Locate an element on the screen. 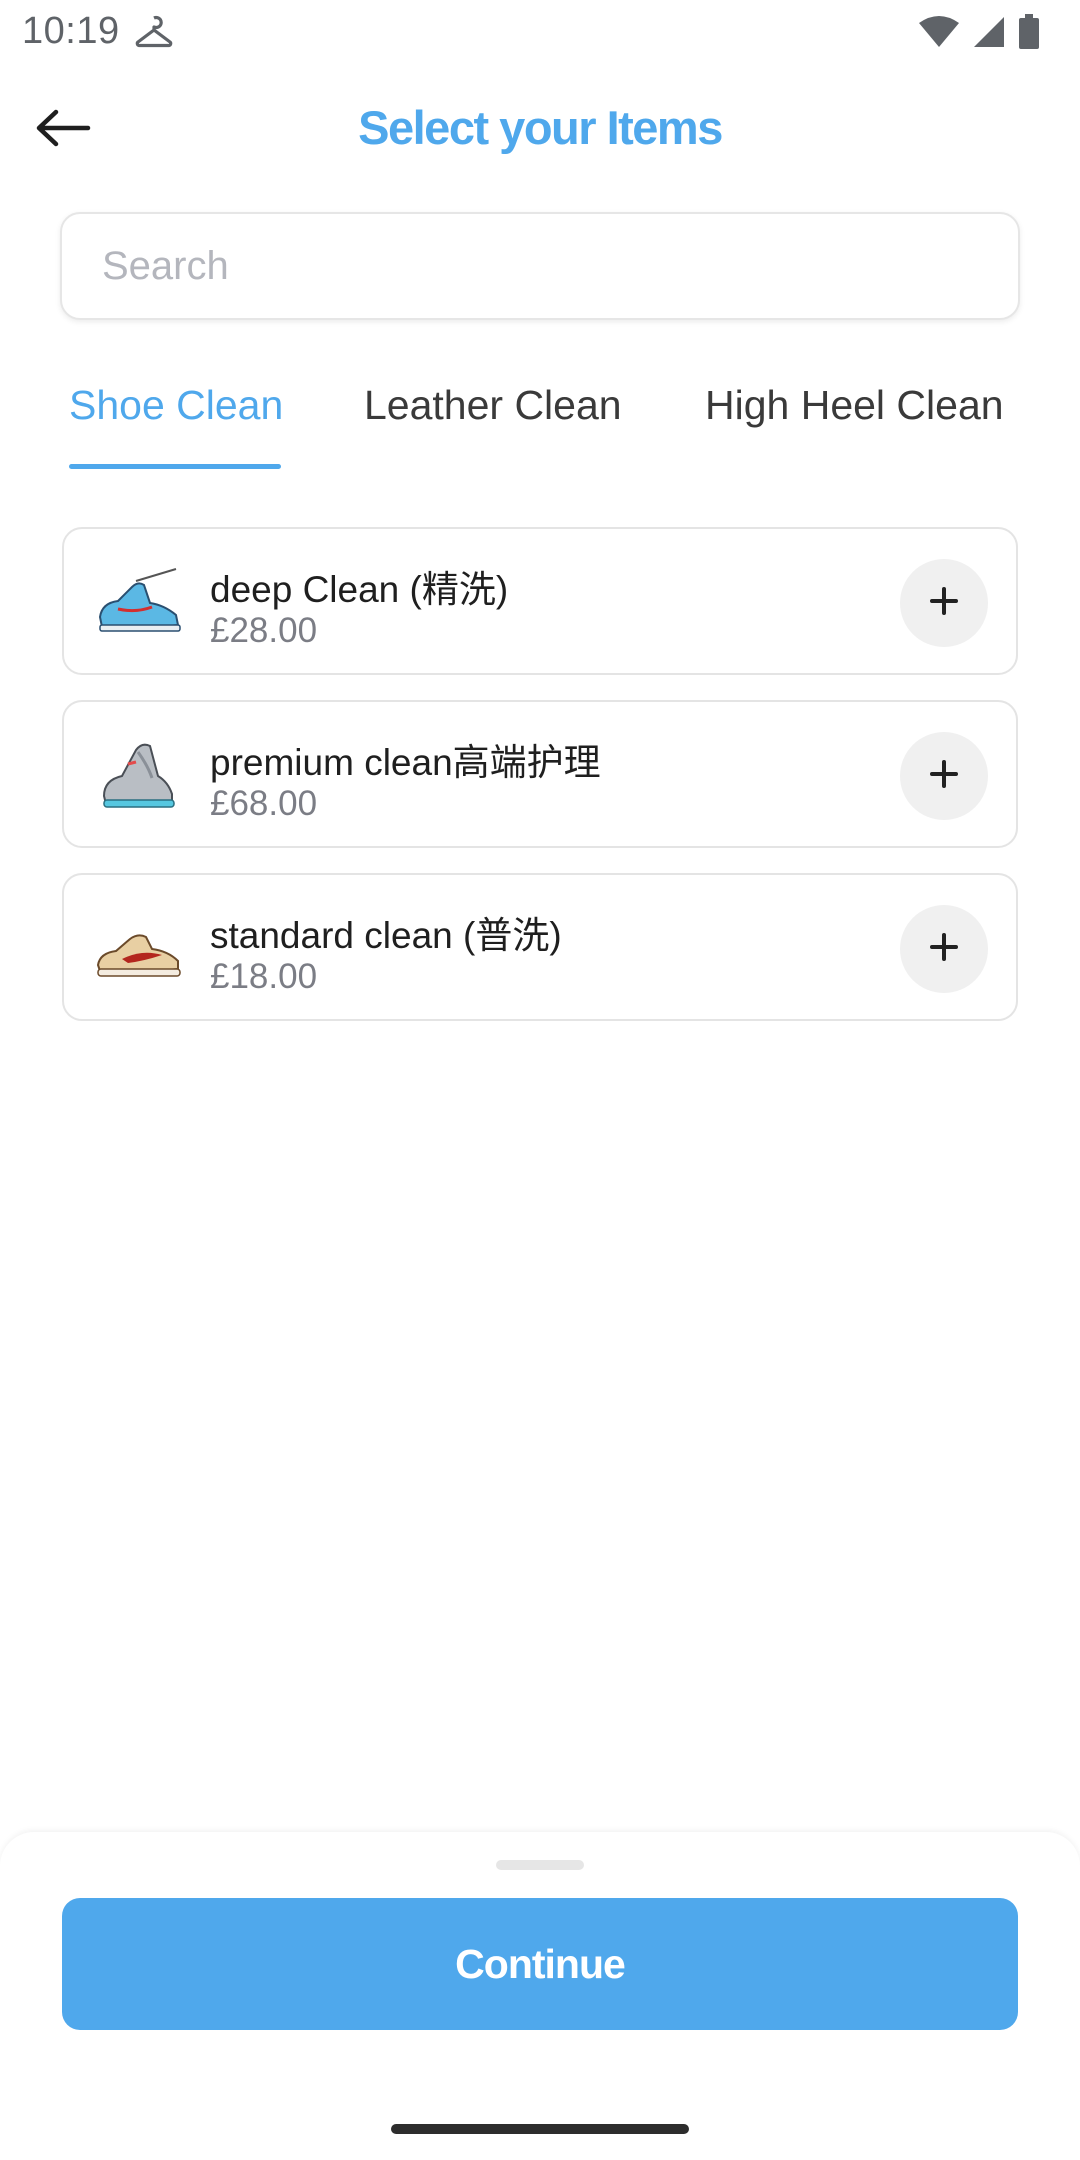 Image resolution: width=1080 pixels, height=2160 pixels. cellular-signal-icon is located at coordinates (989, 32).